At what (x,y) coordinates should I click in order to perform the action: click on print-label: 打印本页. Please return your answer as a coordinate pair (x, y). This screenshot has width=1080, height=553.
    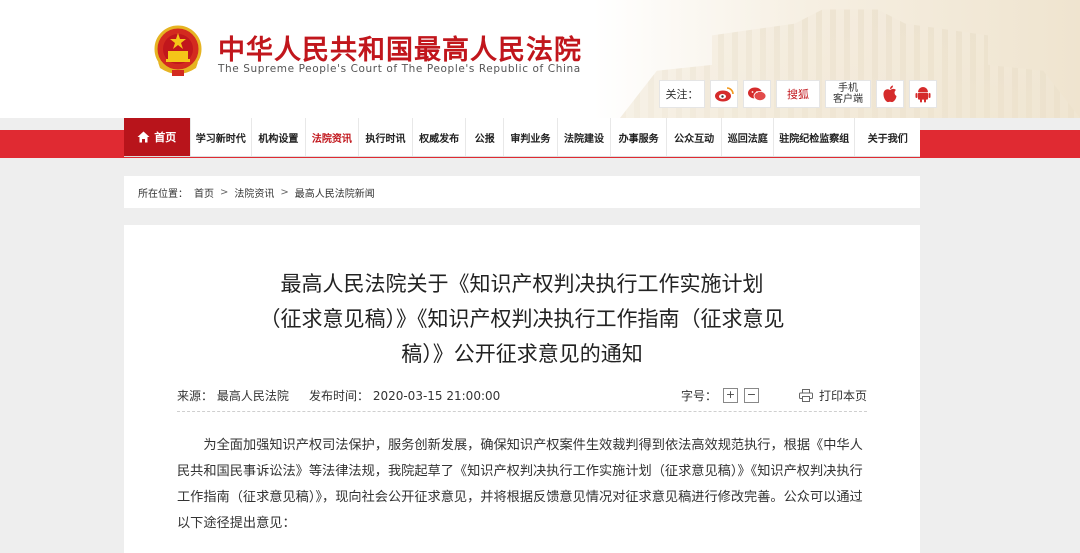
    Looking at the image, I should click on (842, 396).